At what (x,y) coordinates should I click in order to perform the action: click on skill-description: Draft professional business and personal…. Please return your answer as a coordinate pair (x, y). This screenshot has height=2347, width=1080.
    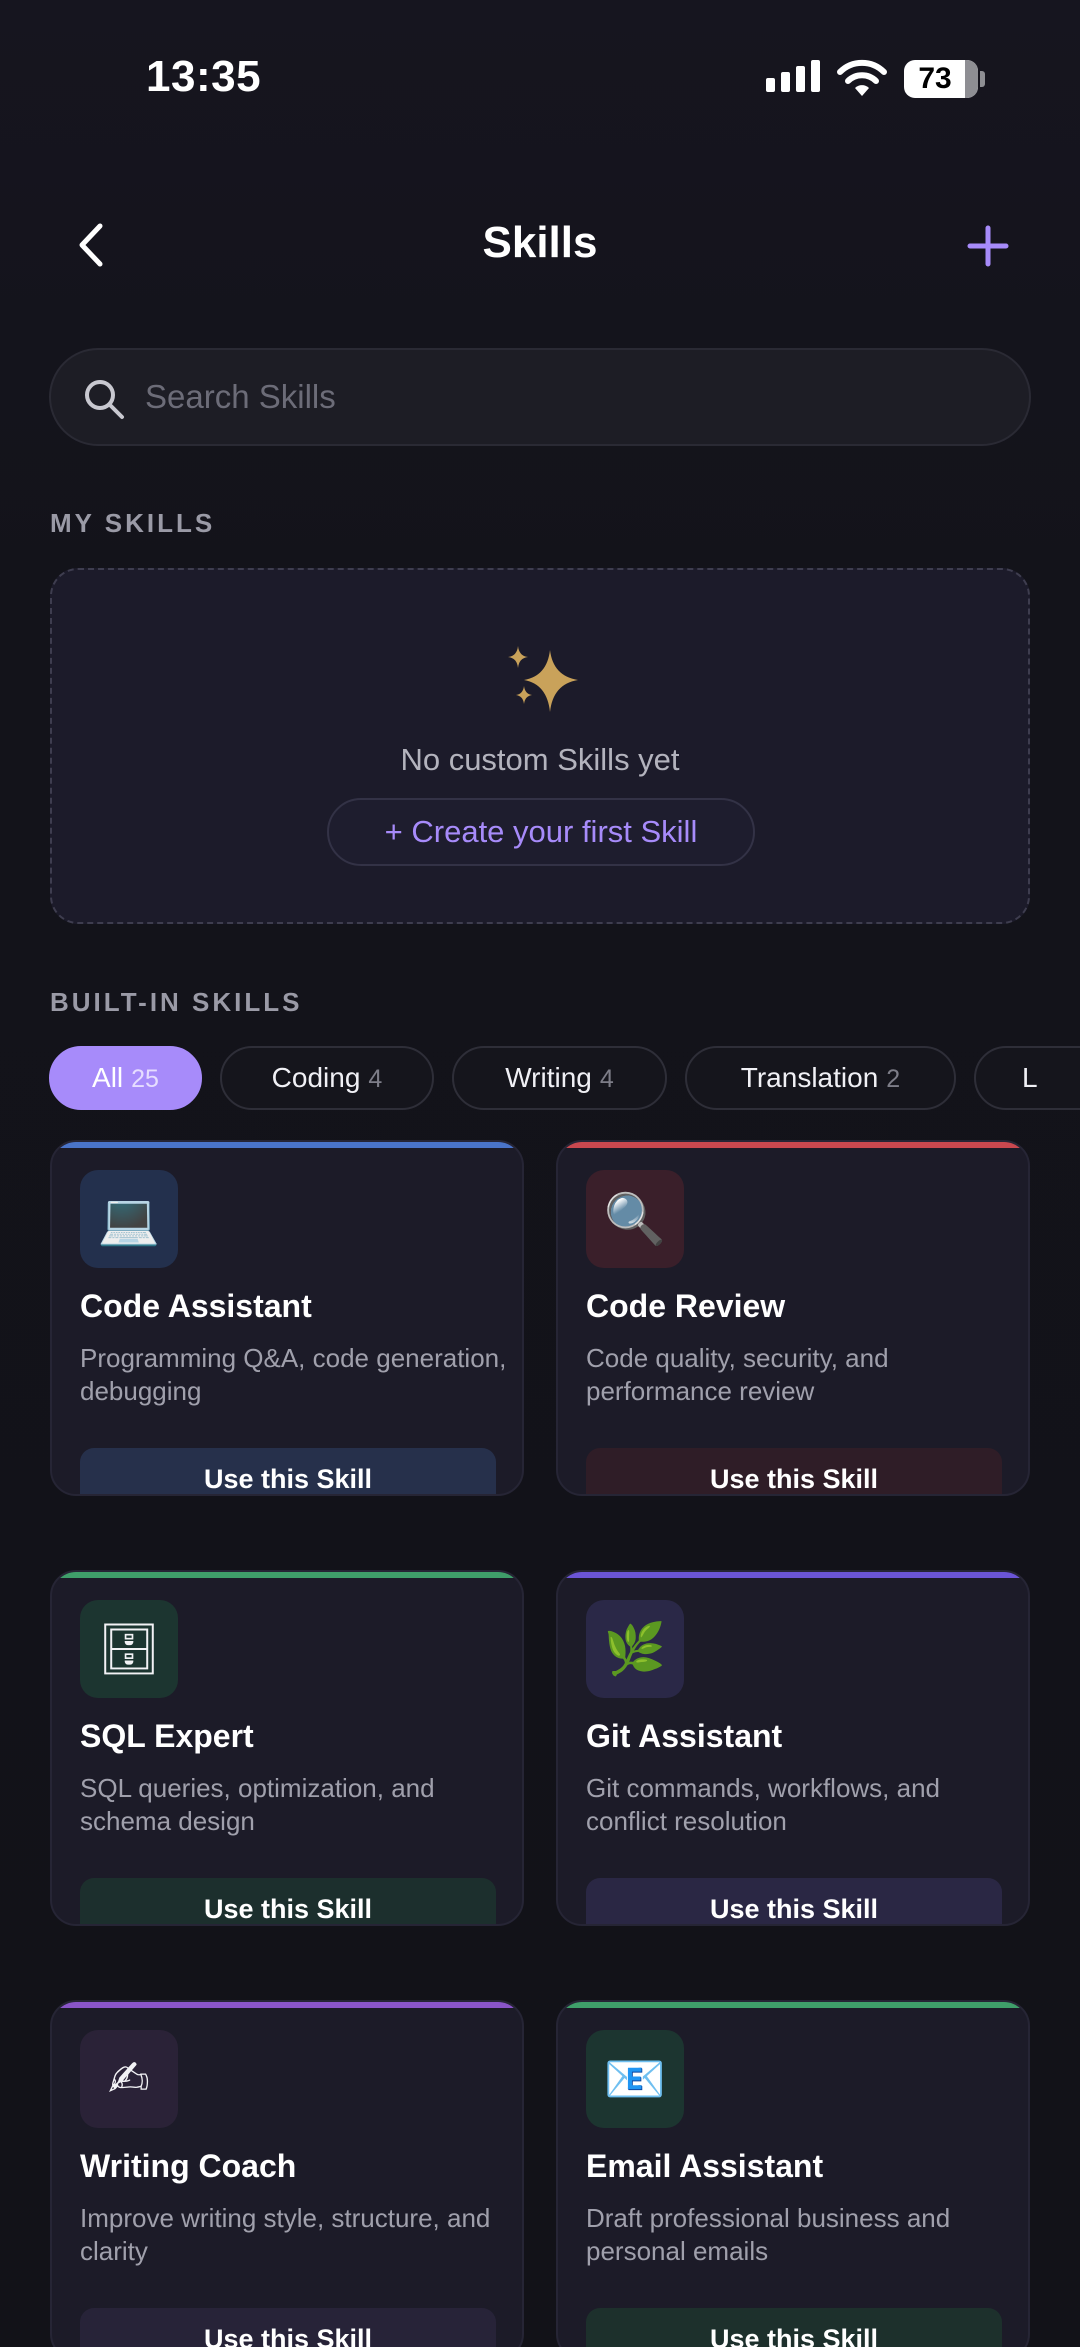
    Looking at the image, I should click on (768, 2234).